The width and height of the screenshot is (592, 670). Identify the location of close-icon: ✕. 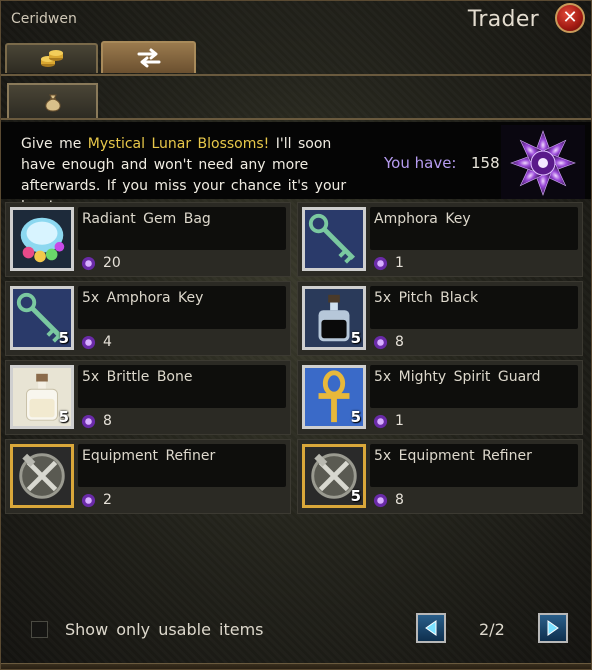
(570, 17).